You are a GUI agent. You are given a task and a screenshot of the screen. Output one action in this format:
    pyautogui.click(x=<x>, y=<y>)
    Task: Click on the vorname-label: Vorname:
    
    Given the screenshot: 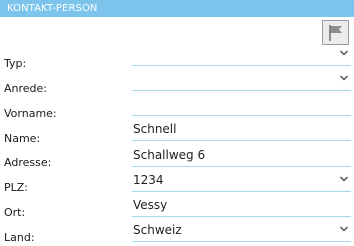 What is the action you would take?
    pyautogui.click(x=30, y=113)
    